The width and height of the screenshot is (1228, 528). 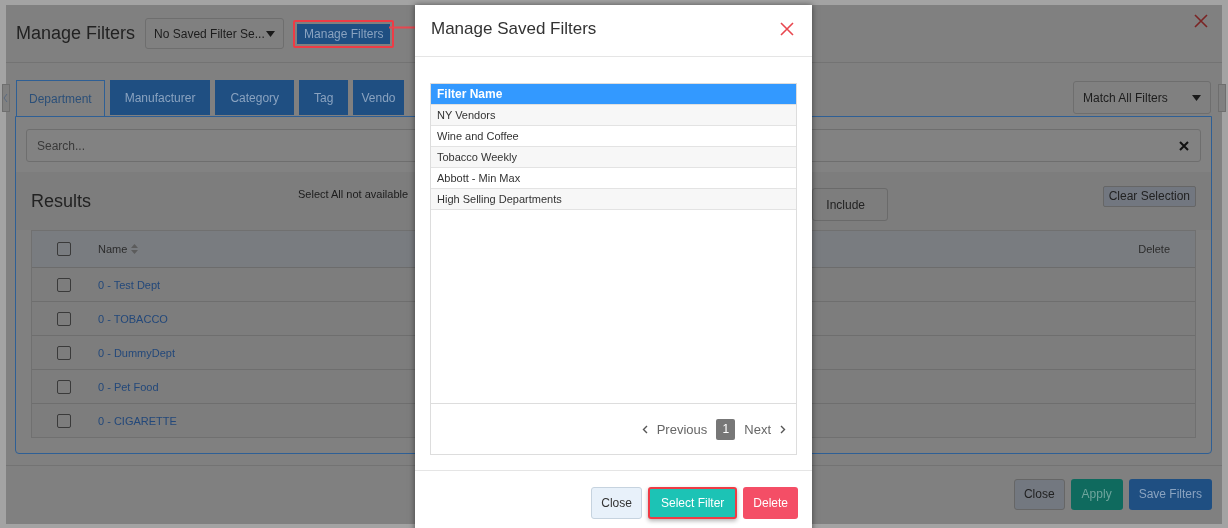 What do you see at coordinates (137, 420) in the screenshot?
I see `department-link: 0 - CIGARETTE` at bounding box center [137, 420].